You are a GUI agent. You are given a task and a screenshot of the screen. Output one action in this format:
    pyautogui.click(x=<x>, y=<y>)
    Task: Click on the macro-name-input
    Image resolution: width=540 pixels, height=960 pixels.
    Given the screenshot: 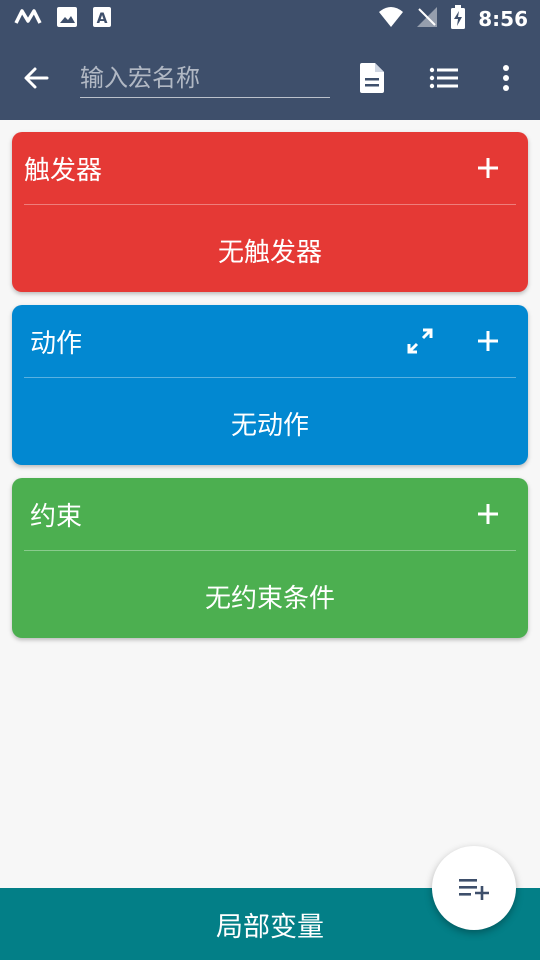 What is the action you would take?
    pyautogui.click(x=205, y=78)
    